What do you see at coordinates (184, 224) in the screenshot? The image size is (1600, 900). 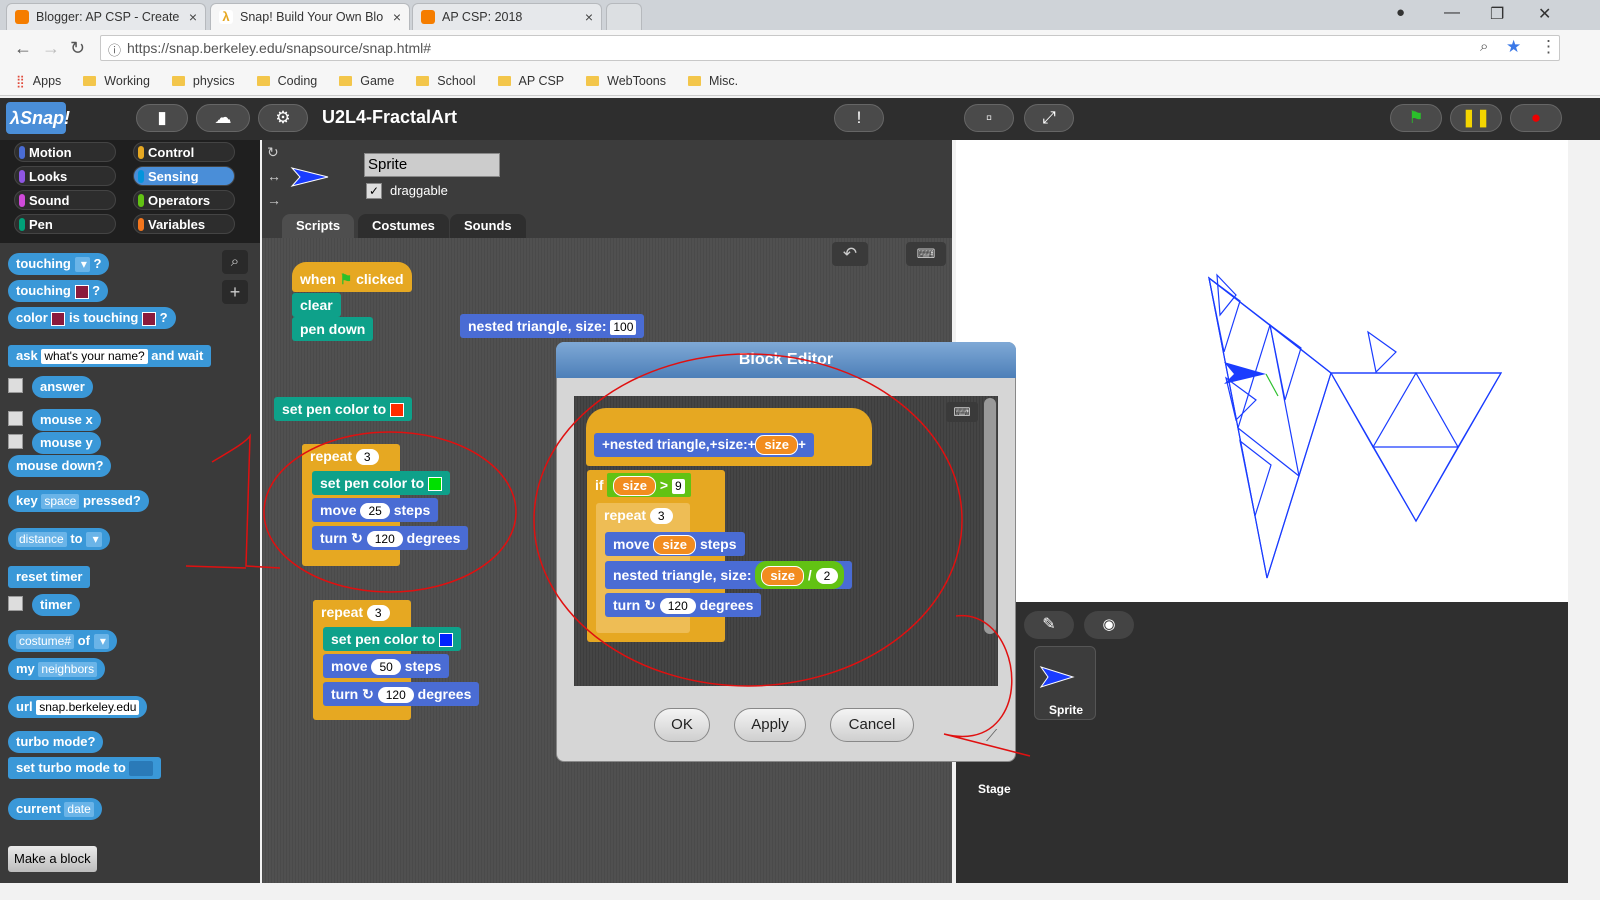 I see `category-variables: Variables` at bounding box center [184, 224].